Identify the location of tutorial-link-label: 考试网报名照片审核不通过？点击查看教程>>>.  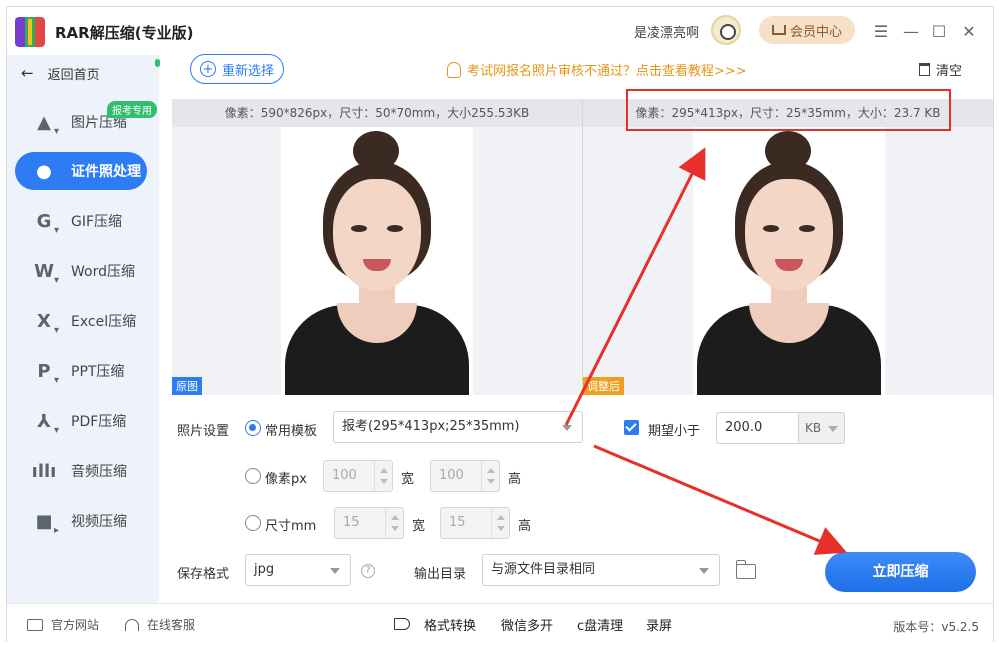
(607, 71).